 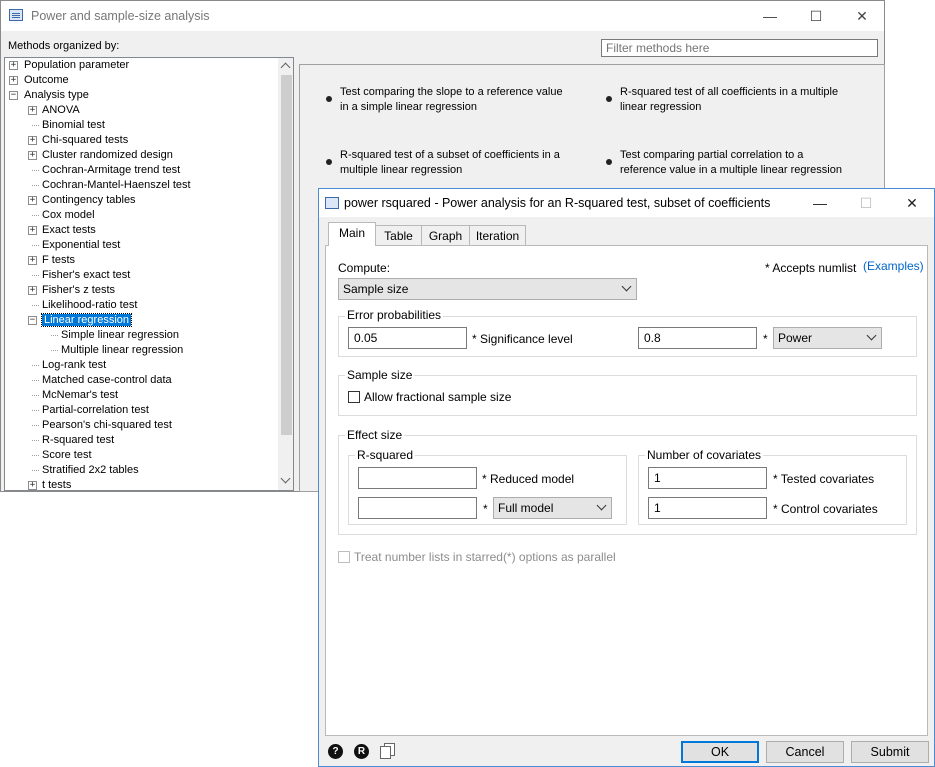 I want to click on tree-item-label: Population parameter, so click(x=76, y=65).